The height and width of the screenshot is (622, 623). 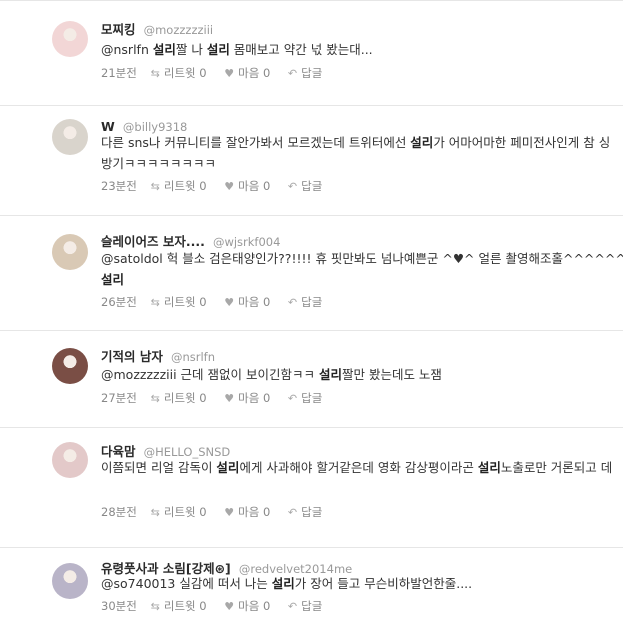 I want to click on tweet-actions: 28분전 ⇆ 리트윗 0 ♥ 마음 0 ↶ 답글, so click(x=218, y=512).